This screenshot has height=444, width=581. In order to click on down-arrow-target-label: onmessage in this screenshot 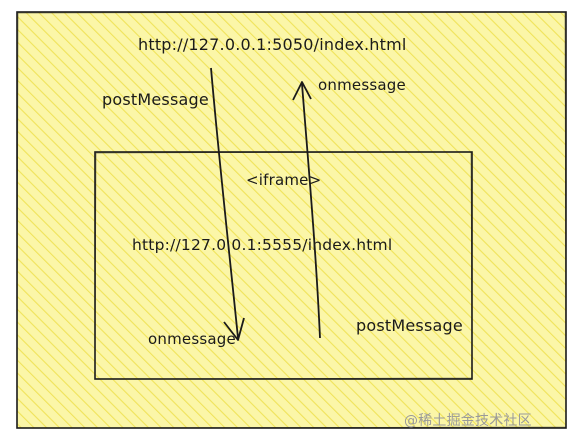, I will do `click(192, 339)`.